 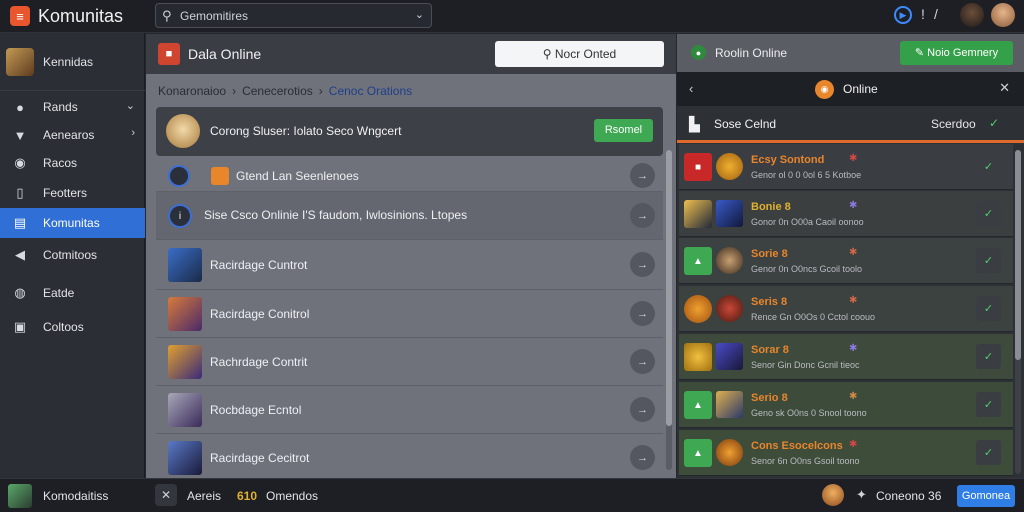 I want to click on sidebar-item-eatde: ◍ Eatde, so click(x=72, y=293).